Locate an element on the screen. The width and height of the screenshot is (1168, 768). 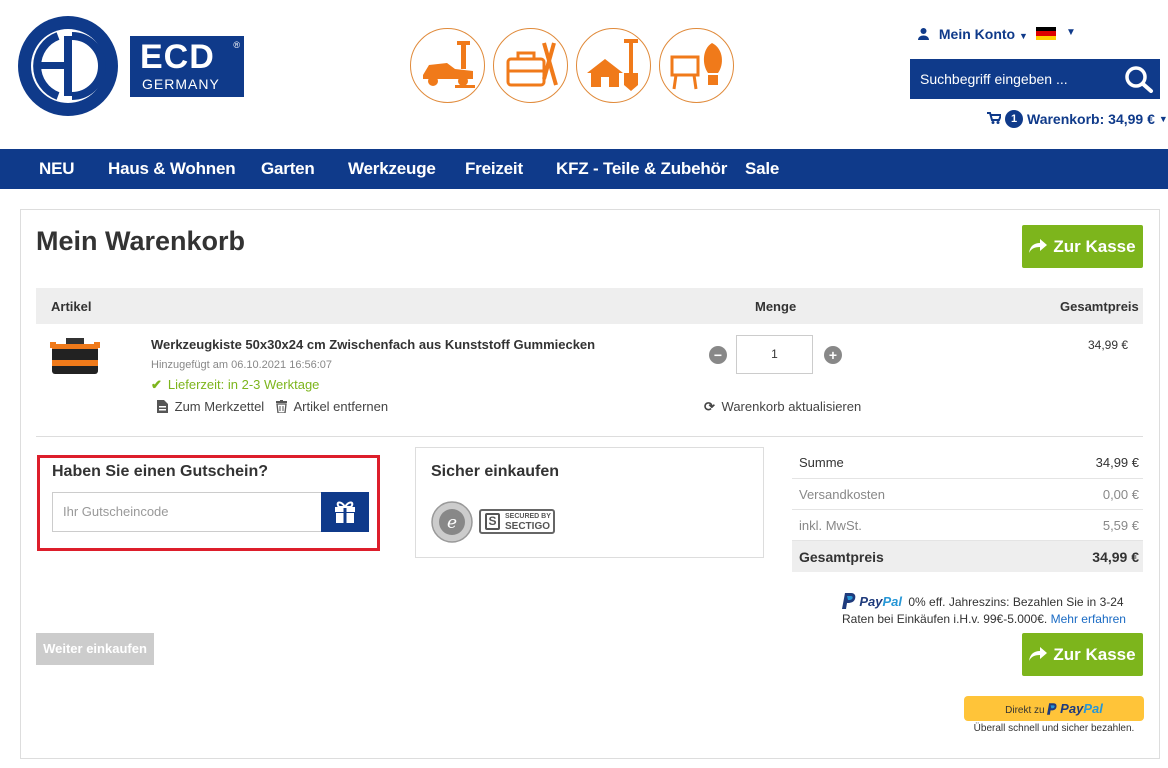
remove-label: Artikel entfernen is located at coordinates (341, 406).